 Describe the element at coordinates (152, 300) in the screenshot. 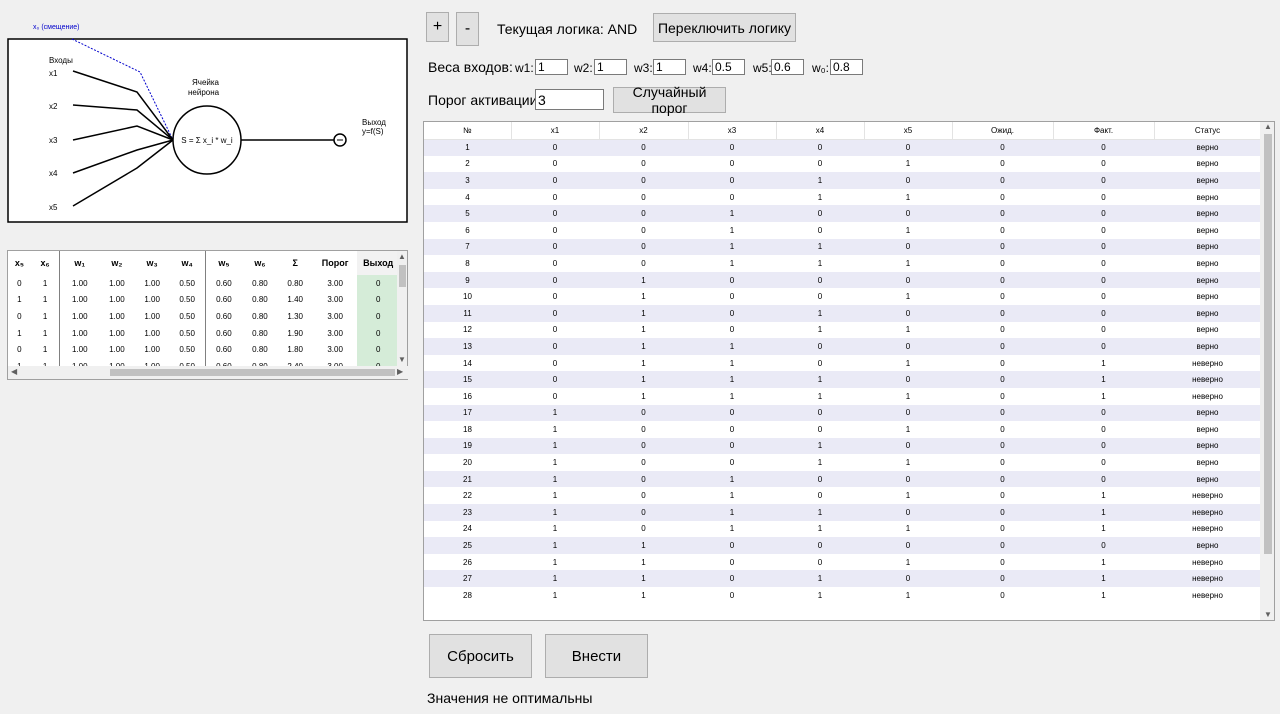

I see `table-cell: 1.00` at that location.